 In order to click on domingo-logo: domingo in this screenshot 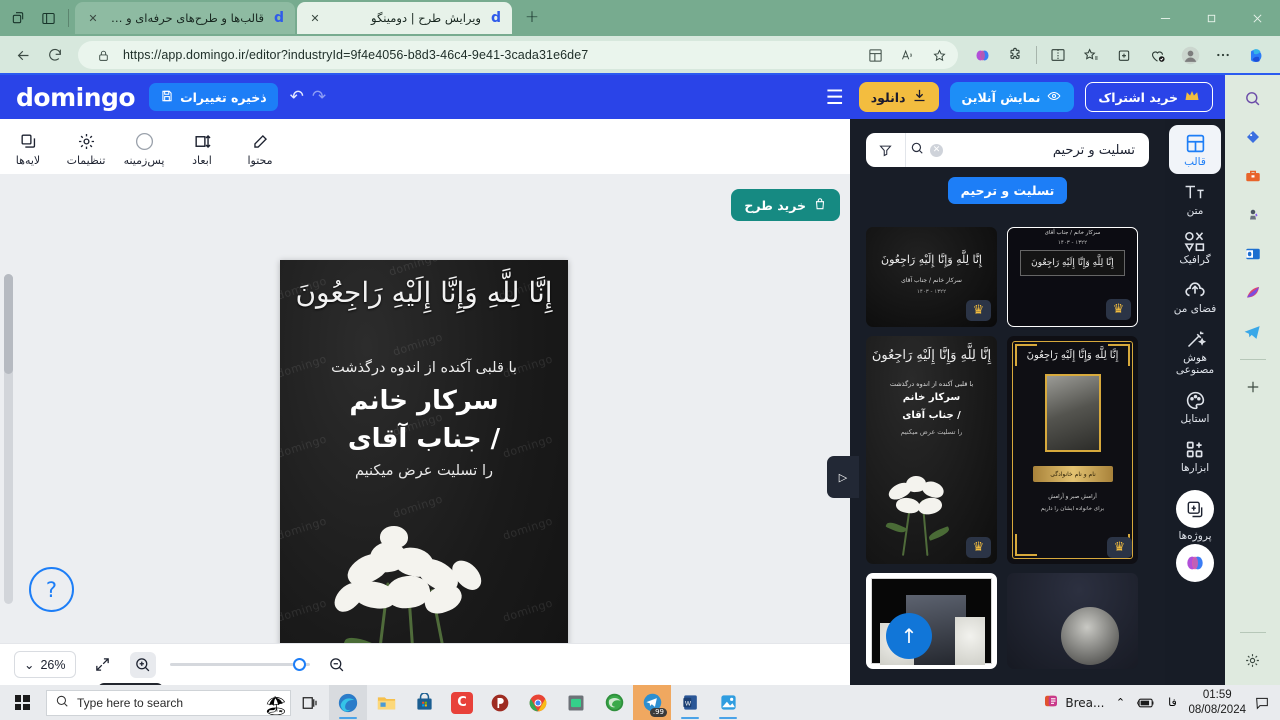, I will do `click(76, 97)`.